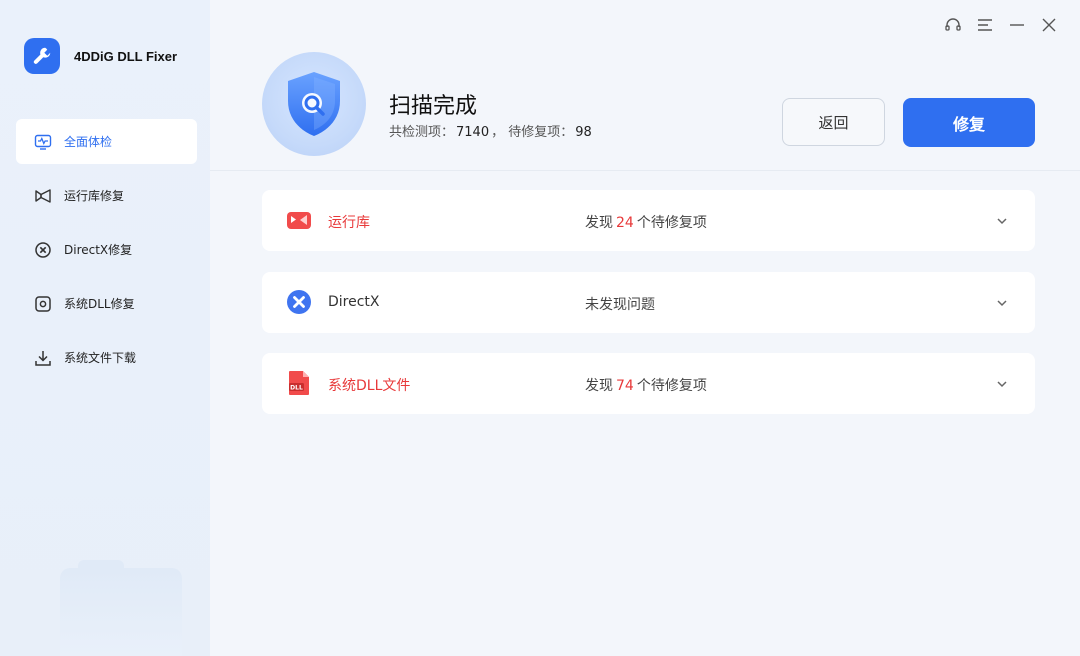 This screenshot has width=1080, height=656. Describe the element at coordinates (94, 196) in the screenshot. I see `sidebar-item-label: 运行库修复` at that location.